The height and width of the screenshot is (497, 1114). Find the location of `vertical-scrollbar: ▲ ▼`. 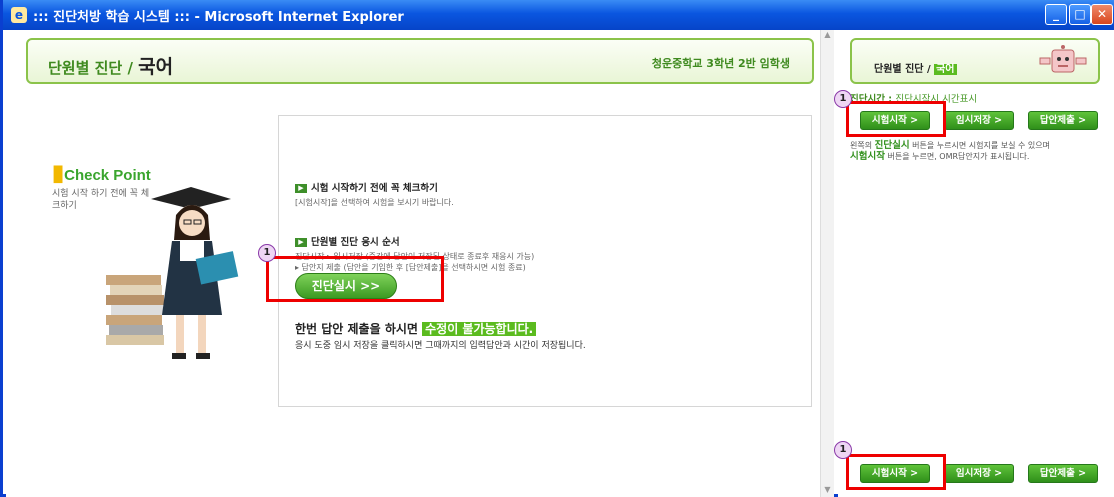

vertical-scrollbar: ▲ ▼ is located at coordinates (827, 263).